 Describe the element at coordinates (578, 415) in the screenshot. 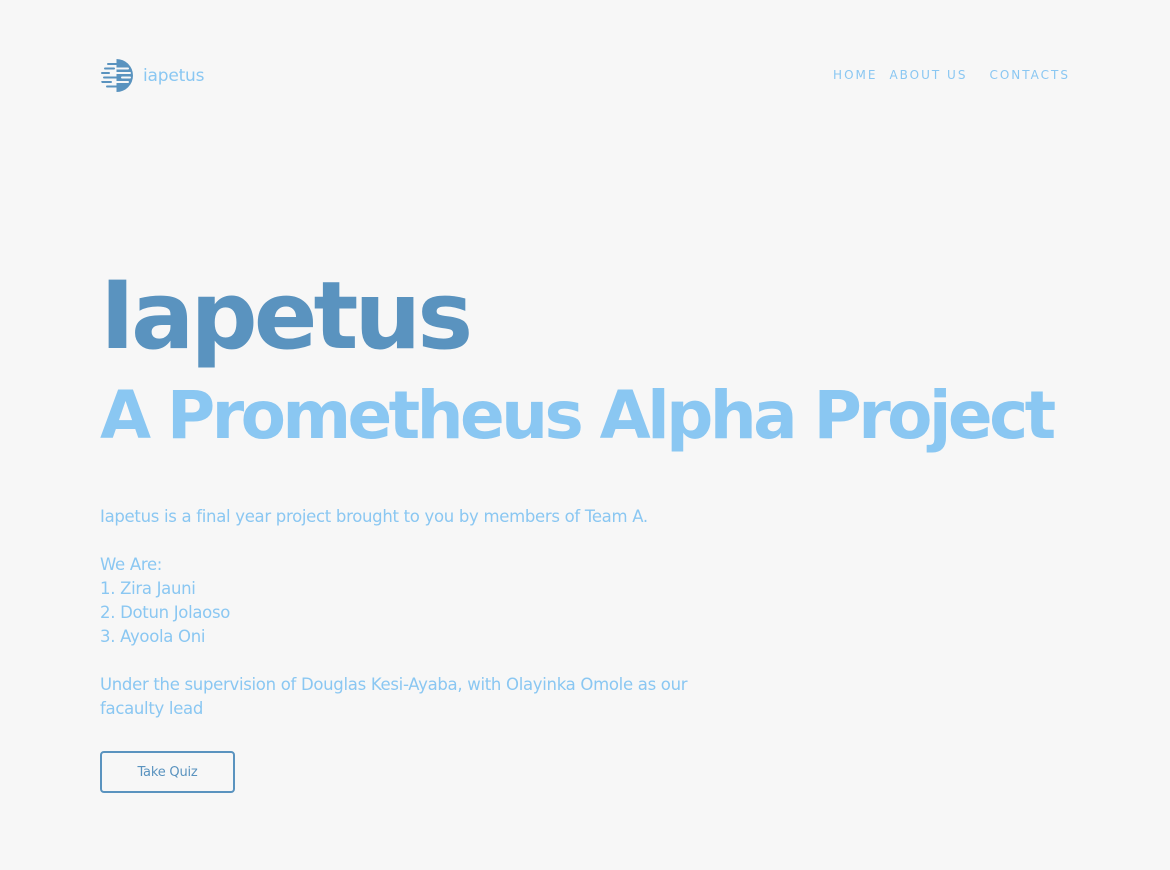

I see `hero-subtitle: A Prometheus Alpha Project` at that location.